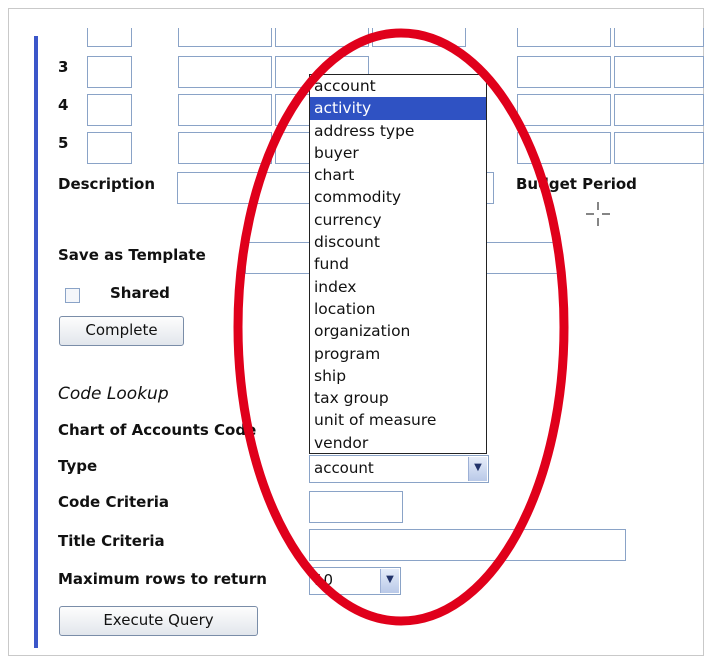 Image resolution: width=705 pixels, height=656 pixels. Describe the element at coordinates (564, 148) in the screenshot. I see `row-5-field-e` at that location.